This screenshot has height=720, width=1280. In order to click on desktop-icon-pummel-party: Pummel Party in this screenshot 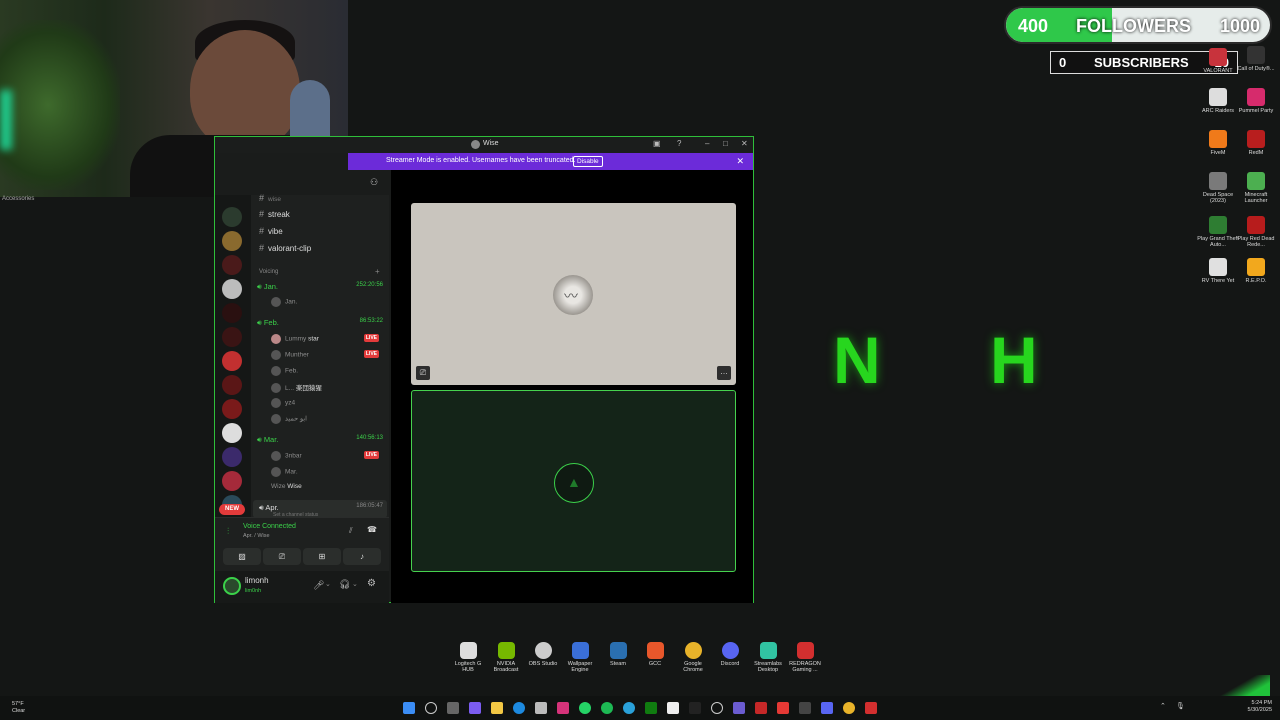, I will do `click(1256, 101)`.